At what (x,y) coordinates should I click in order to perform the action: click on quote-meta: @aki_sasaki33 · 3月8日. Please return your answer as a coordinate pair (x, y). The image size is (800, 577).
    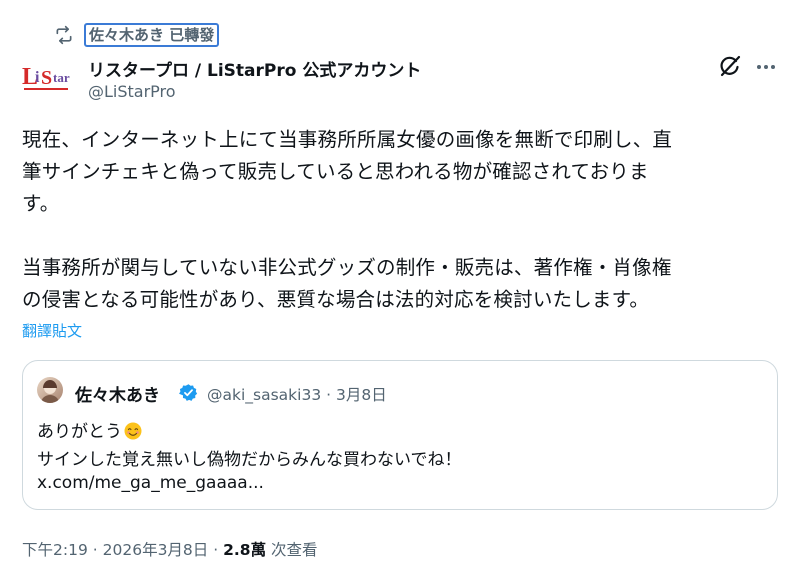
    Looking at the image, I should click on (297, 394).